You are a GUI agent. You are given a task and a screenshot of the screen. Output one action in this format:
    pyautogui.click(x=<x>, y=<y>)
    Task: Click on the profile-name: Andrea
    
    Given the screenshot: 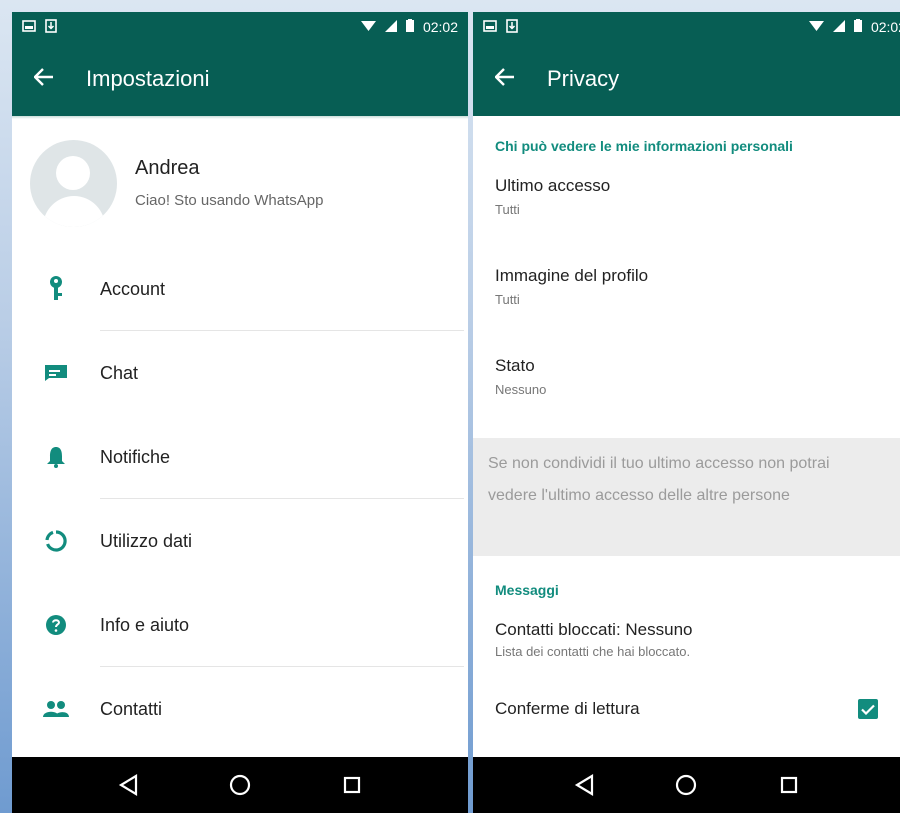 What is the action you would take?
    pyautogui.click(x=167, y=168)
    